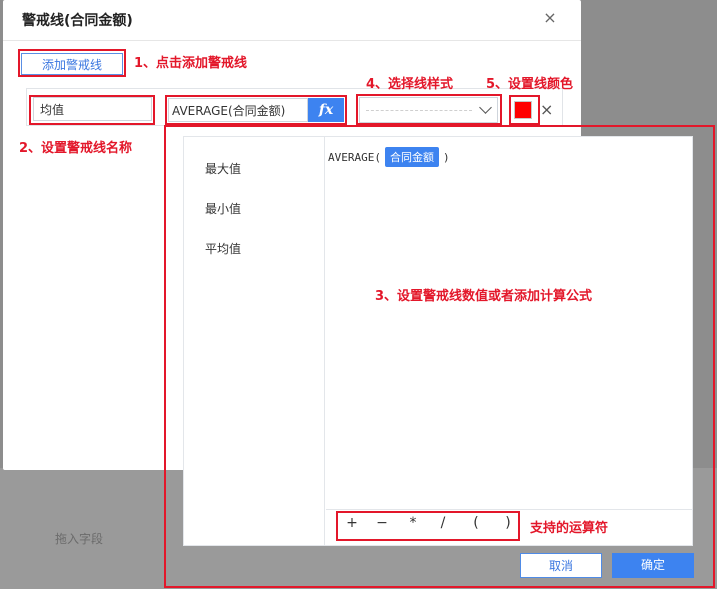  Describe the element at coordinates (72, 63) in the screenshot. I see `highlight-add-button` at that location.